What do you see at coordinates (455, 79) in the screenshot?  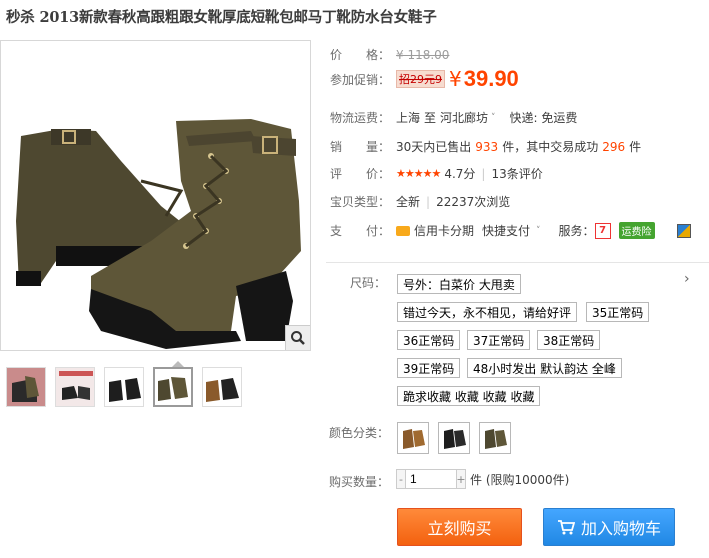 I see `promo-yen: ¥` at bounding box center [455, 79].